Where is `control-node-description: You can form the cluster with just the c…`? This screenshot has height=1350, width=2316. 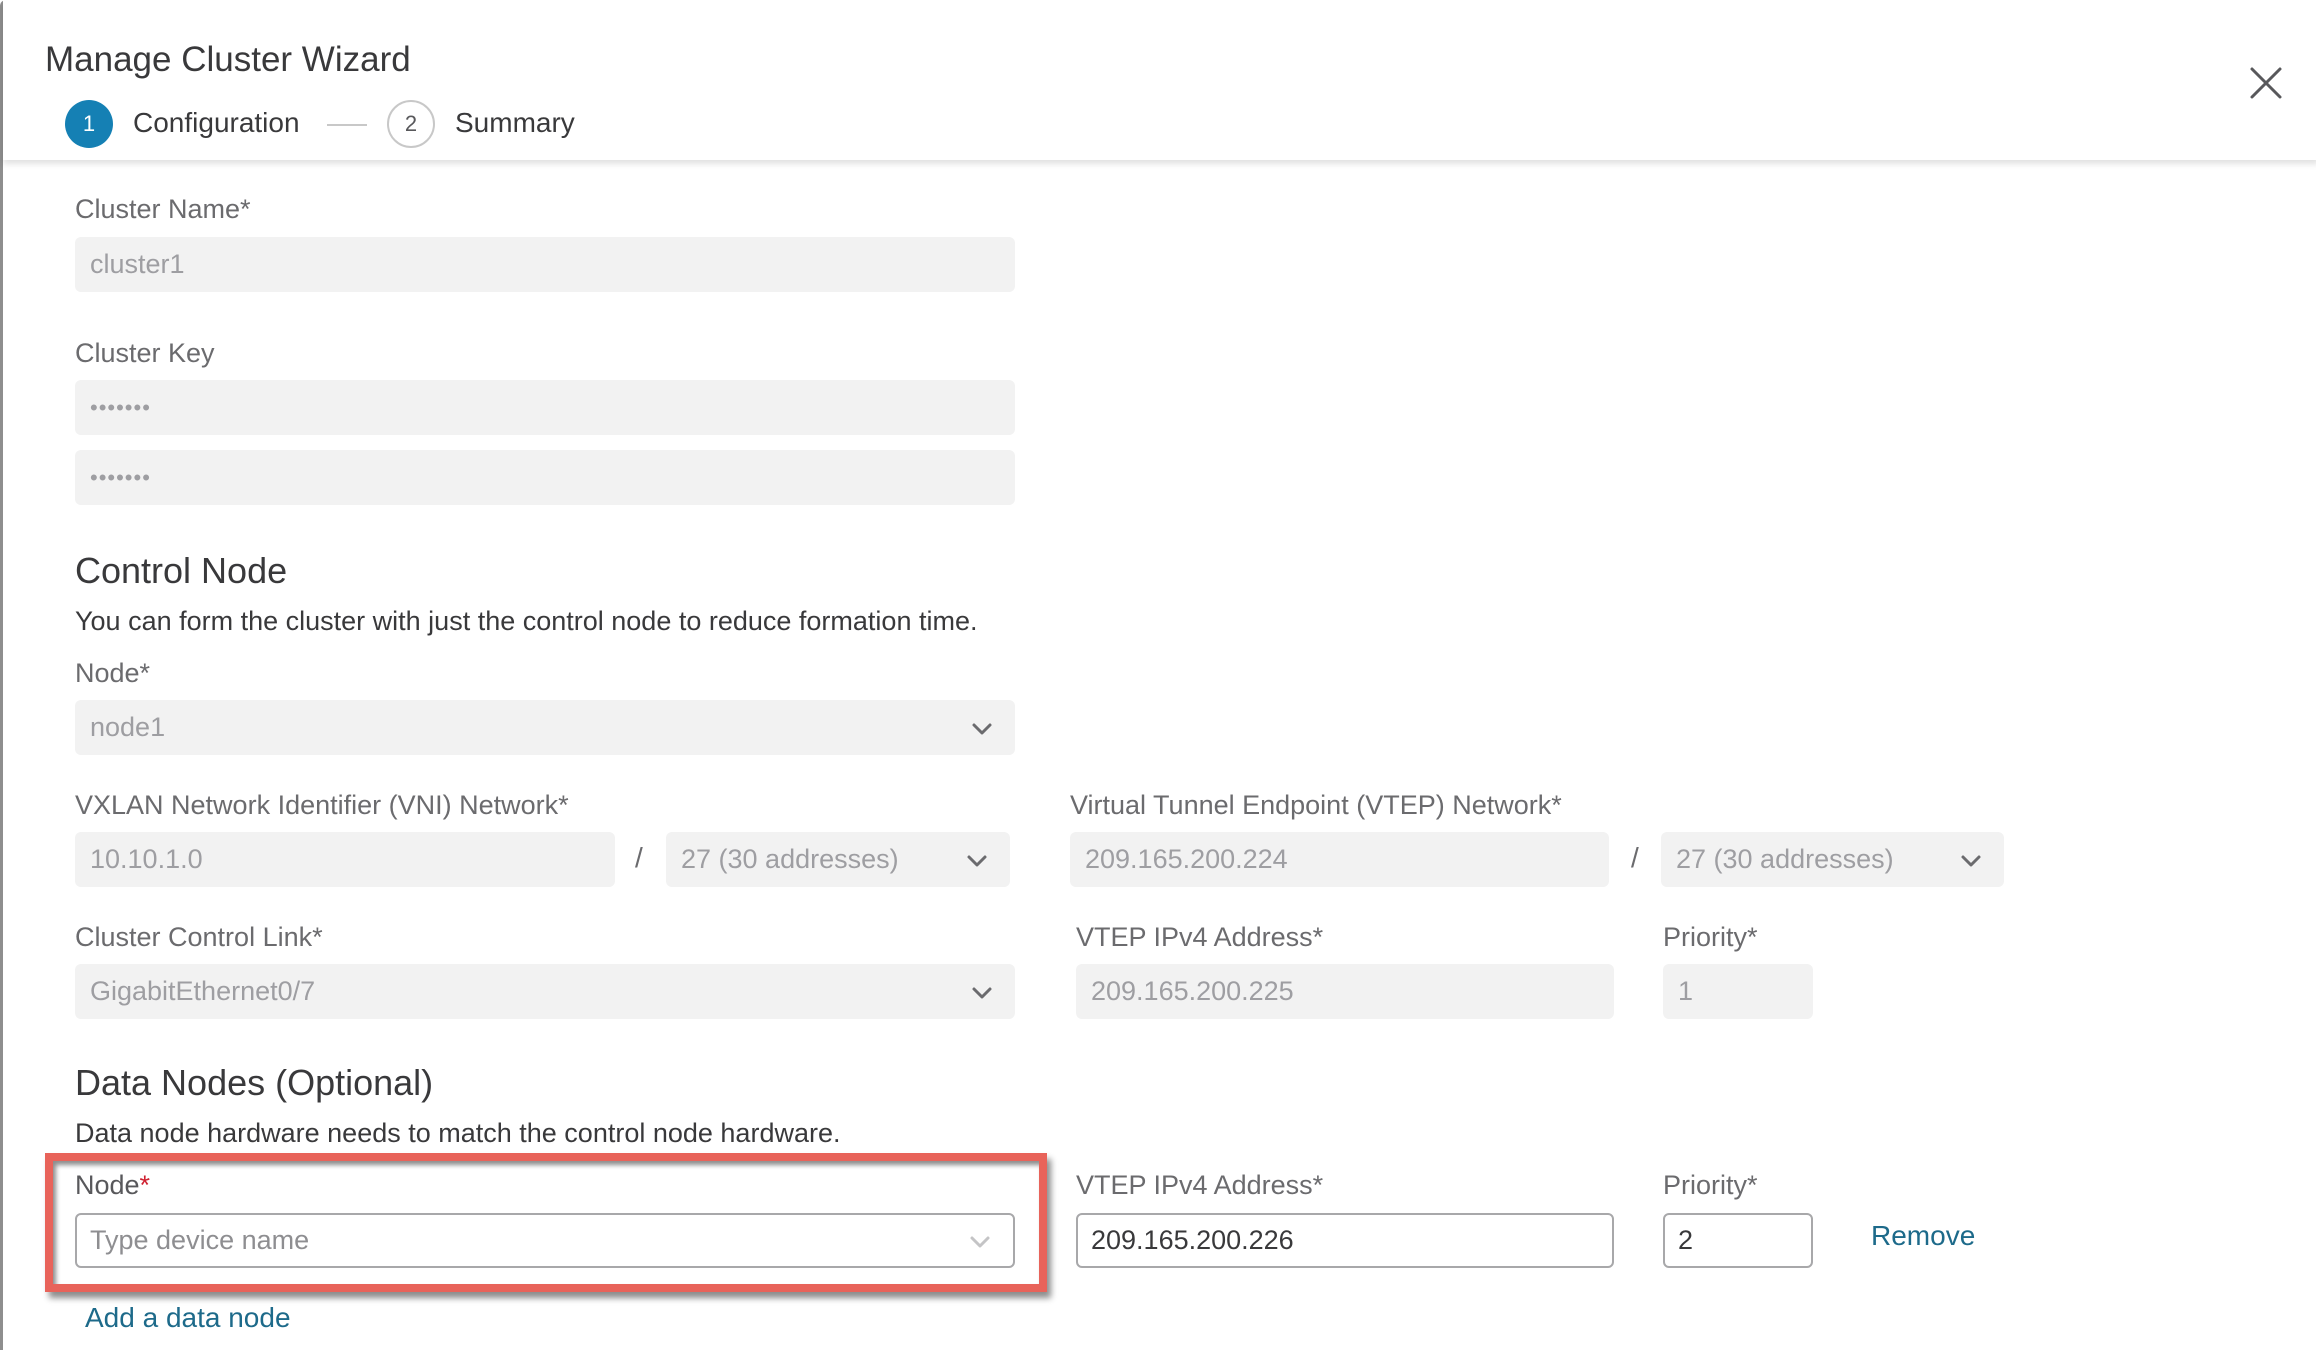 control-node-description: You can form the cluster with just the c… is located at coordinates (526, 621).